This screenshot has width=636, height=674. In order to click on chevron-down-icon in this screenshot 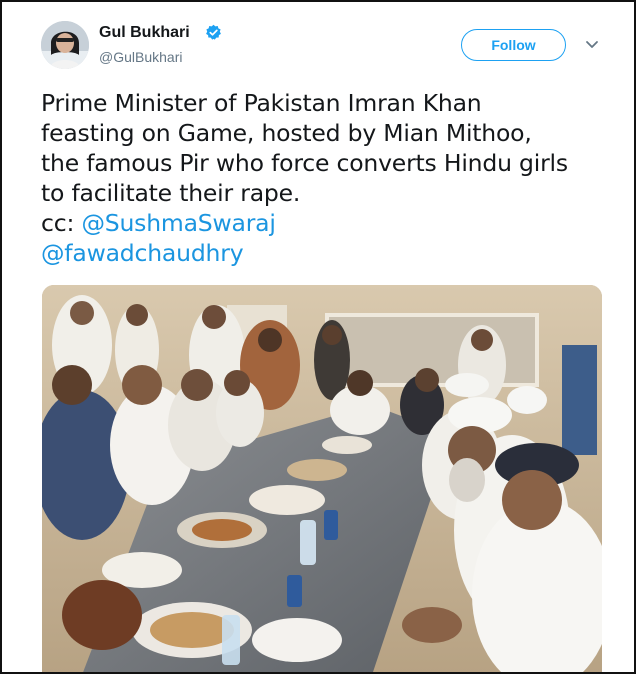, I will do `click(592, 44)`.